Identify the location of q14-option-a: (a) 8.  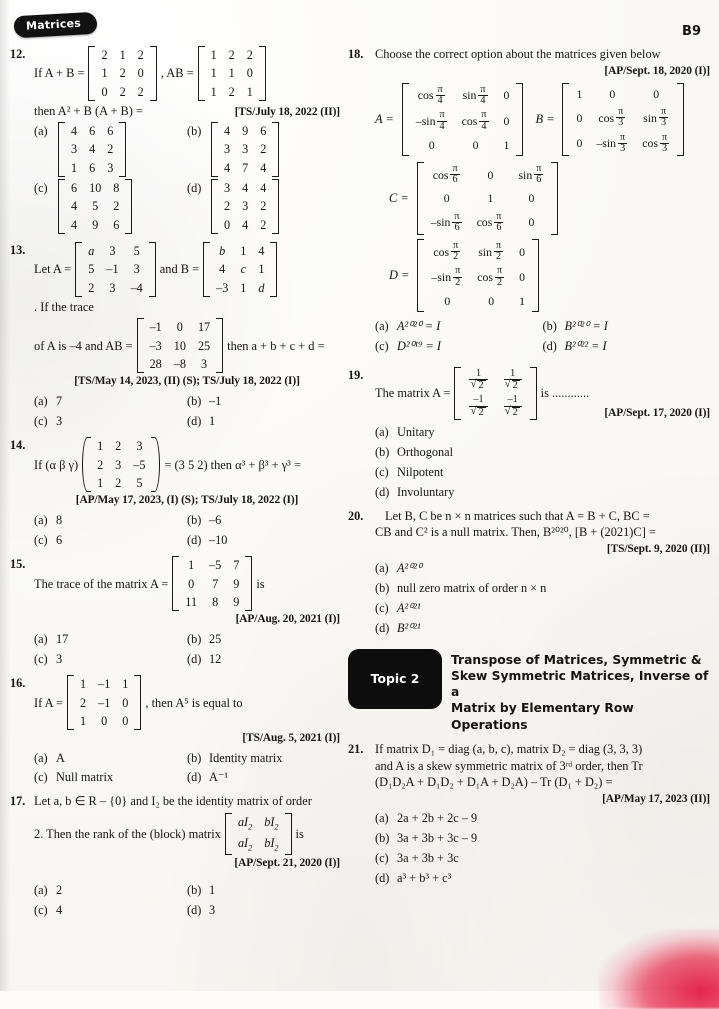
(110, 521).